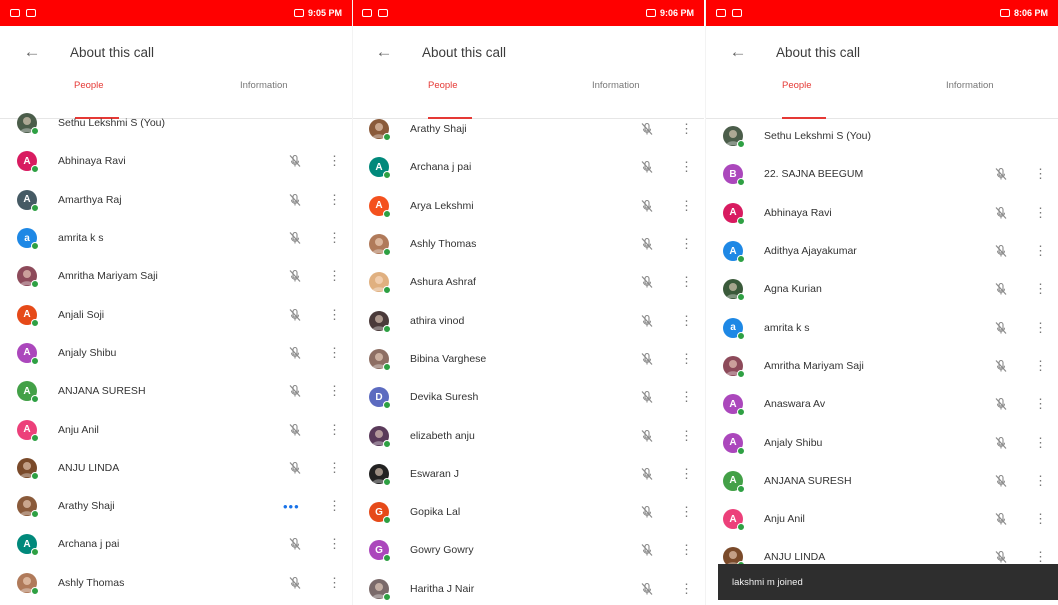 The width and height of the screenshot is (1058, 605). What do you see at coordinates (528, 435) in the screenshot?
I see `participant-row: elizabeth anju ⋮` at bounding box center [528, 435].